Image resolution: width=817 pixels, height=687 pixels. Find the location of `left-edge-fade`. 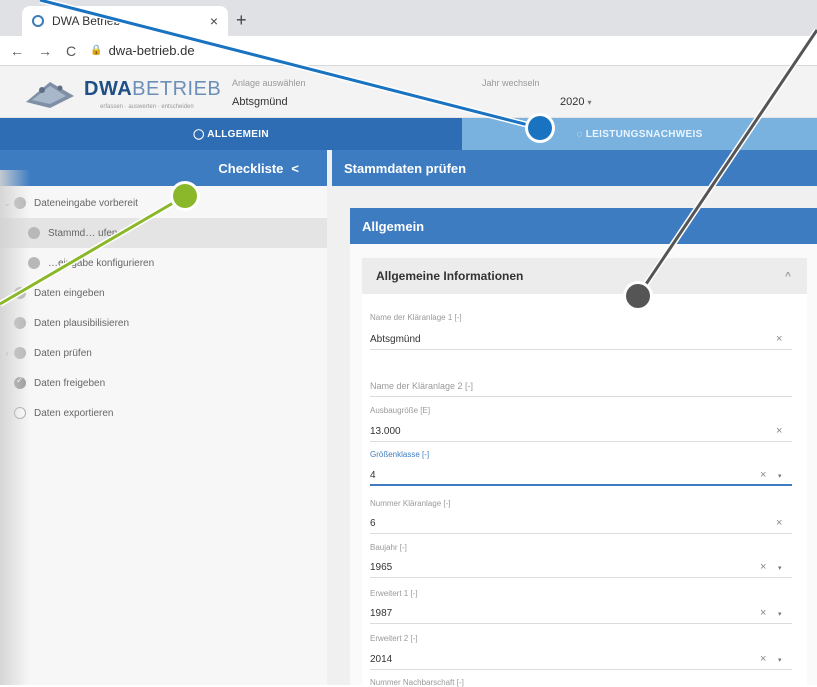

left-edge-fade is located at coordinates (15, 427).